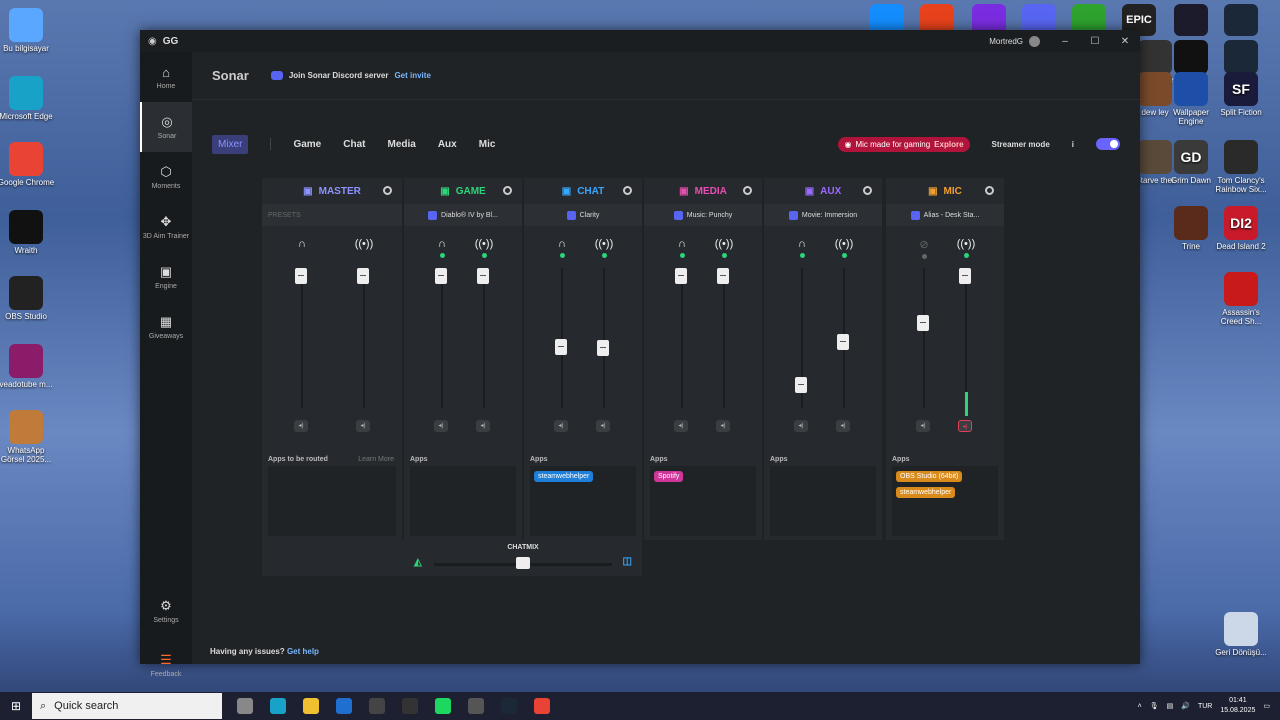 This screenshot has width=1280, height=720. What do you see at coordinates (1185, 706) in the screenshot?
I see `volume-icon: 🔊` at bounding box center [1185, 706].